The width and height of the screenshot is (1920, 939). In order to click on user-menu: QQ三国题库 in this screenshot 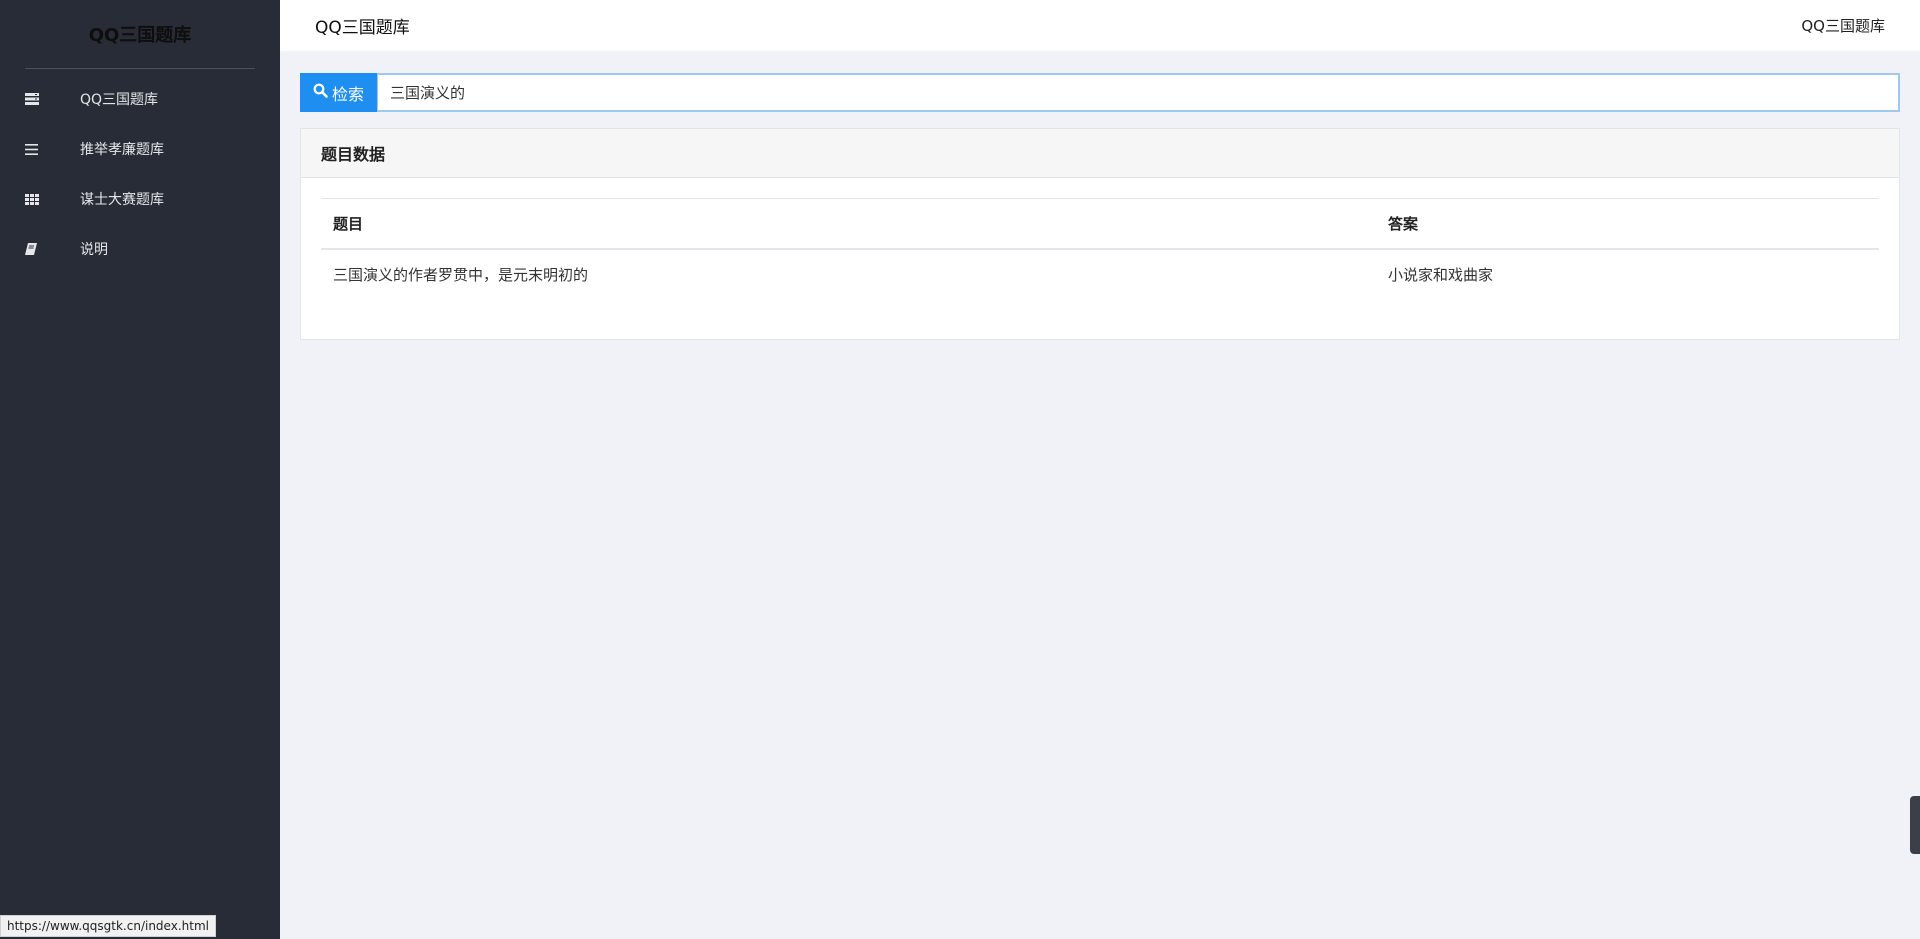, I will do `click(1843, 25)`.